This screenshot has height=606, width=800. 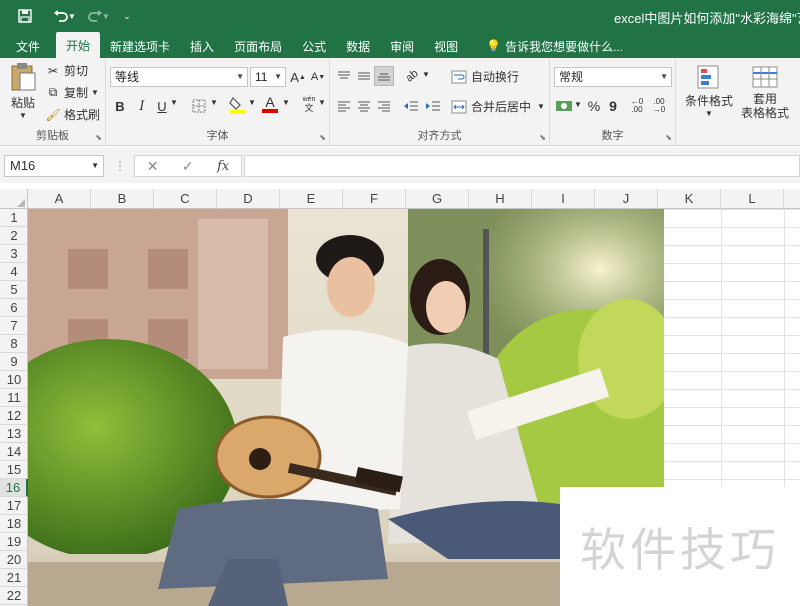 What do you see at coordinates (364, 76) in the screenshot?
I see `align-middle-icon` at bounding box center [364, 76].